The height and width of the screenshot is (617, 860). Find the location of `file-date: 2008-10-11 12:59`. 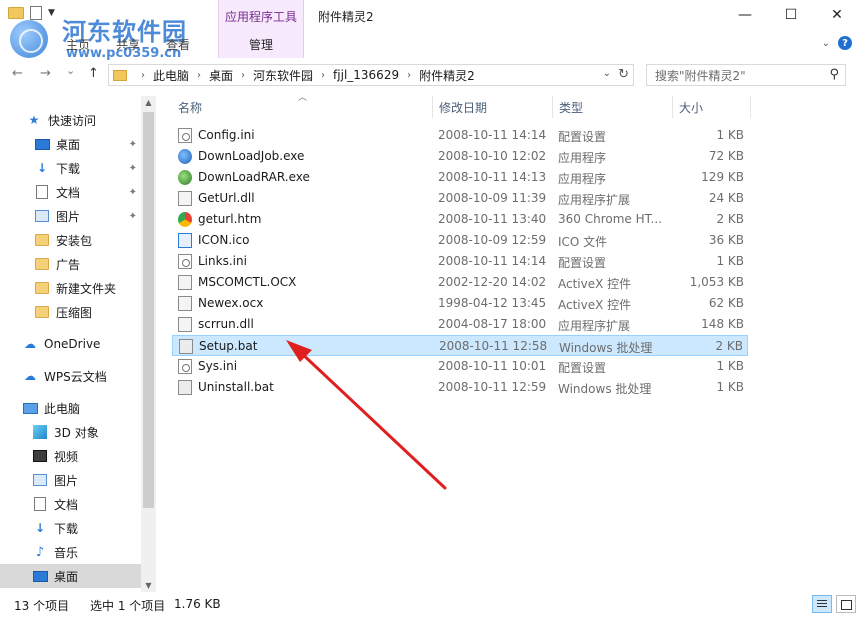

file-date: 2008-10-11 12:59 is located at coordinates (492, 387).